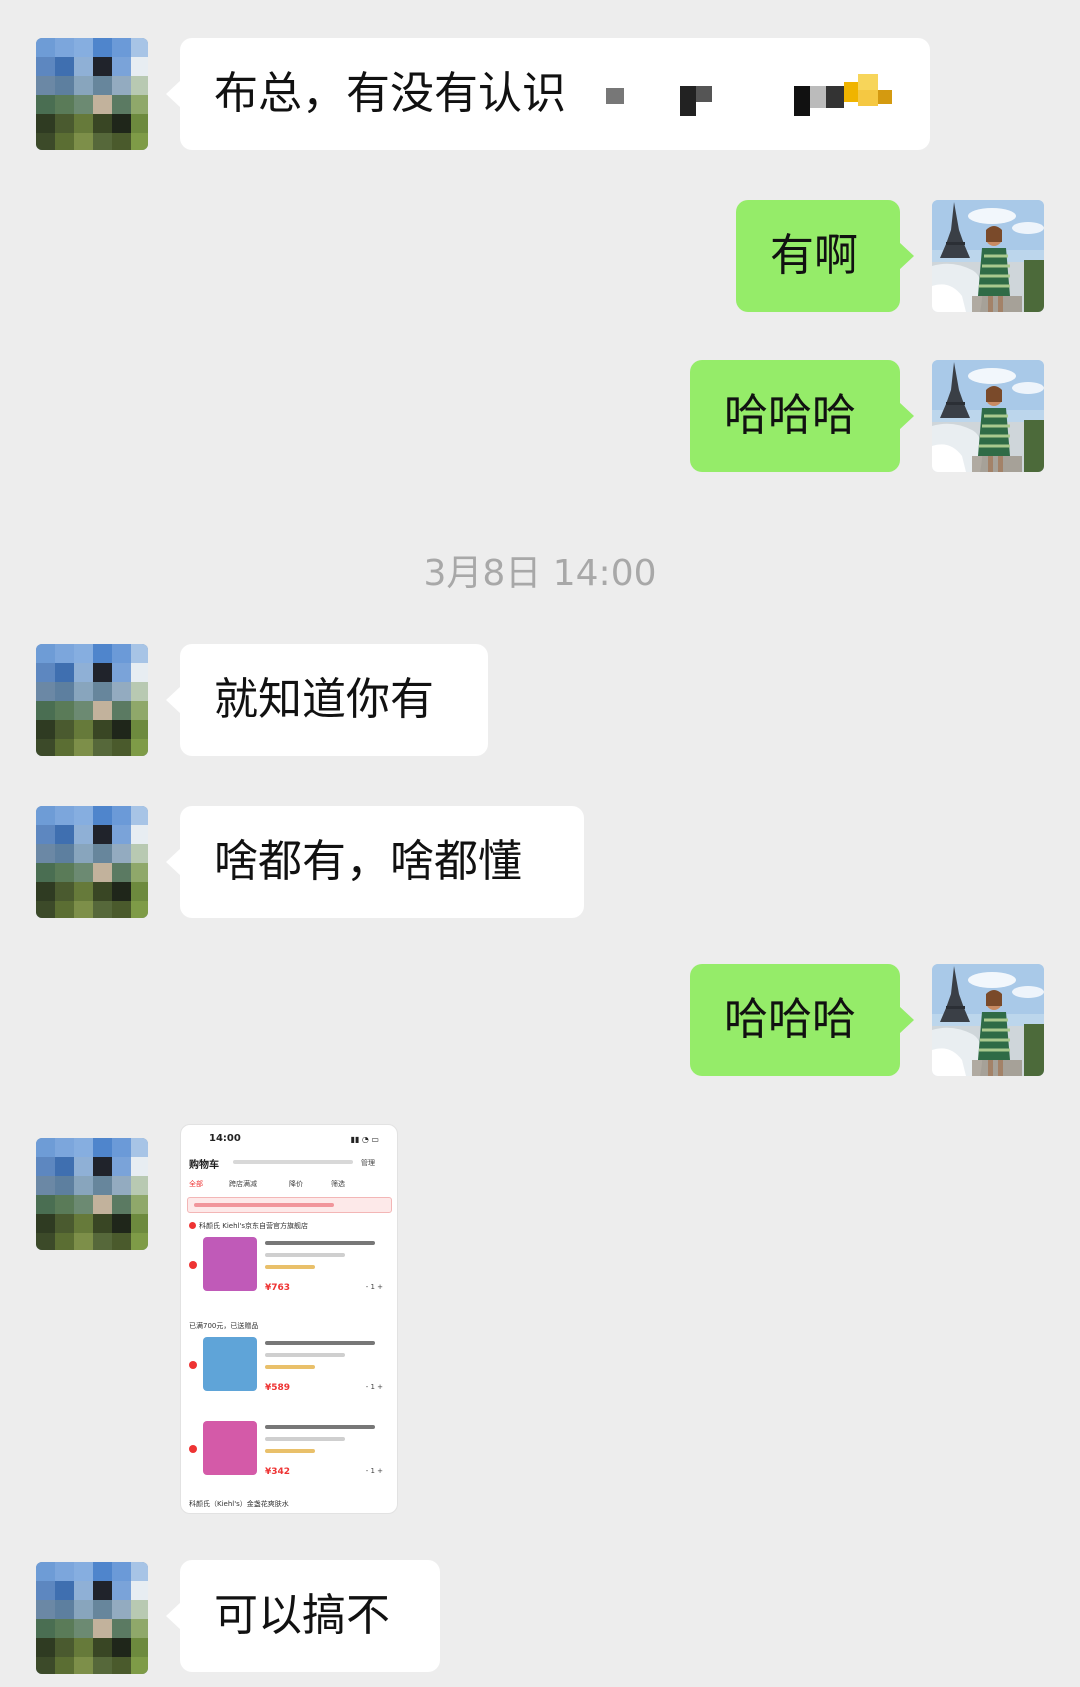 This screenshot has width=1080, height=1687. I want to click on screenshot-cart-title: 购物车, so click(204, 1165).